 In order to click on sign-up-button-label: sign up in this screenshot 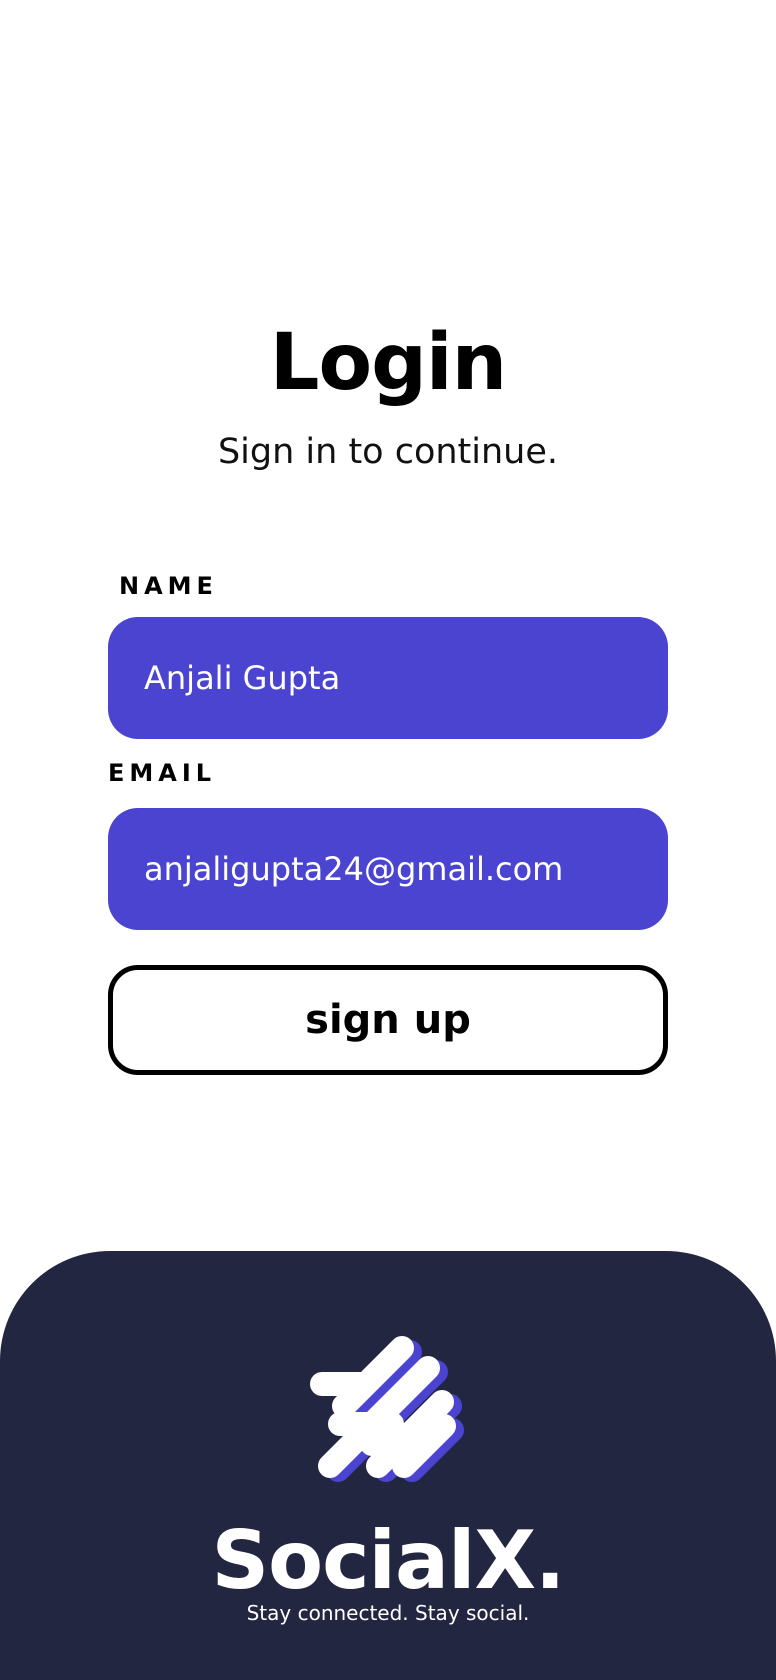, I will do `click(388, 1020)`.